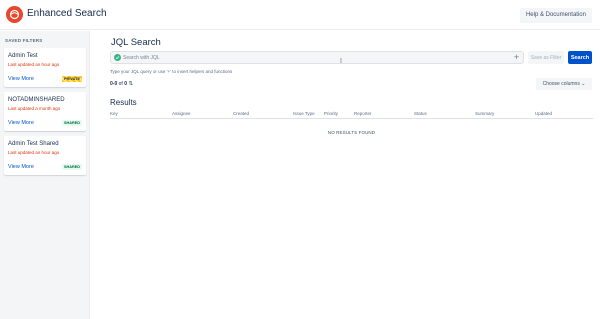 The height and width of the screenshot is (319, 600). Describe the element at coordinates (114, 113) in the screenshot. I see `column-header-key: Key` at that location.